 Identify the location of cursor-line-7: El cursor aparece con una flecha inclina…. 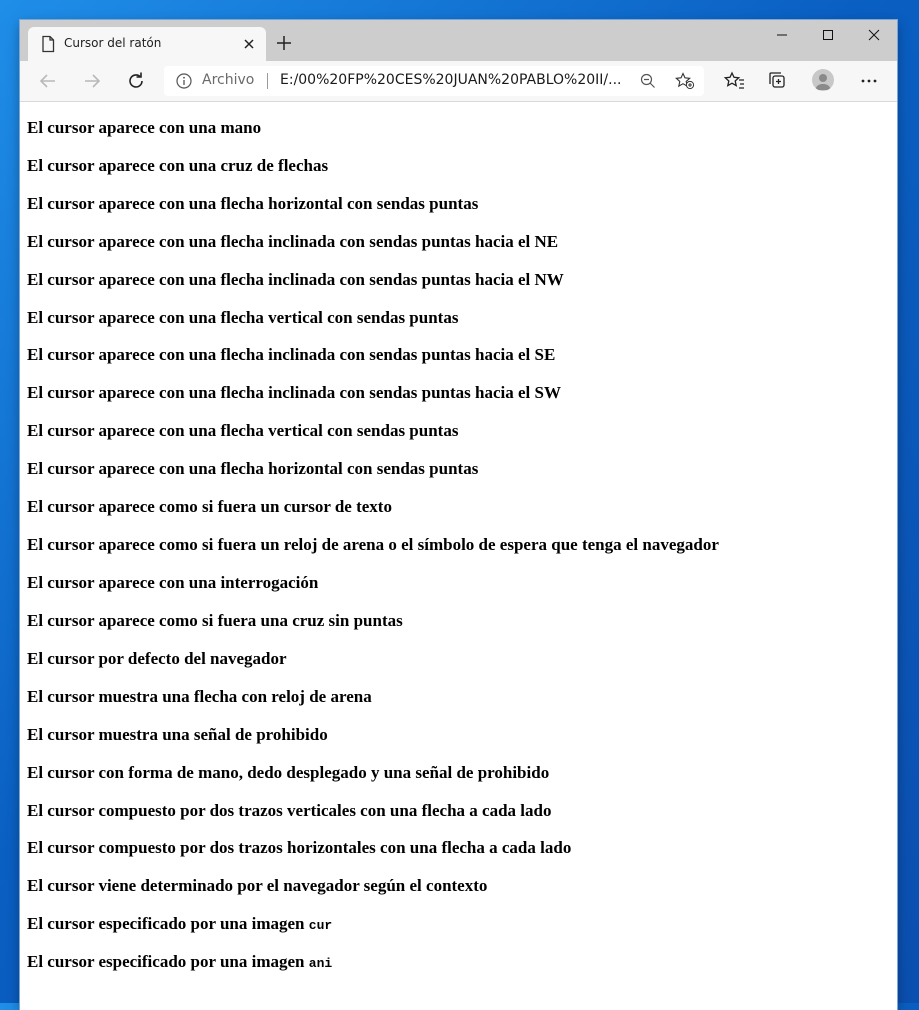
(291, 355).